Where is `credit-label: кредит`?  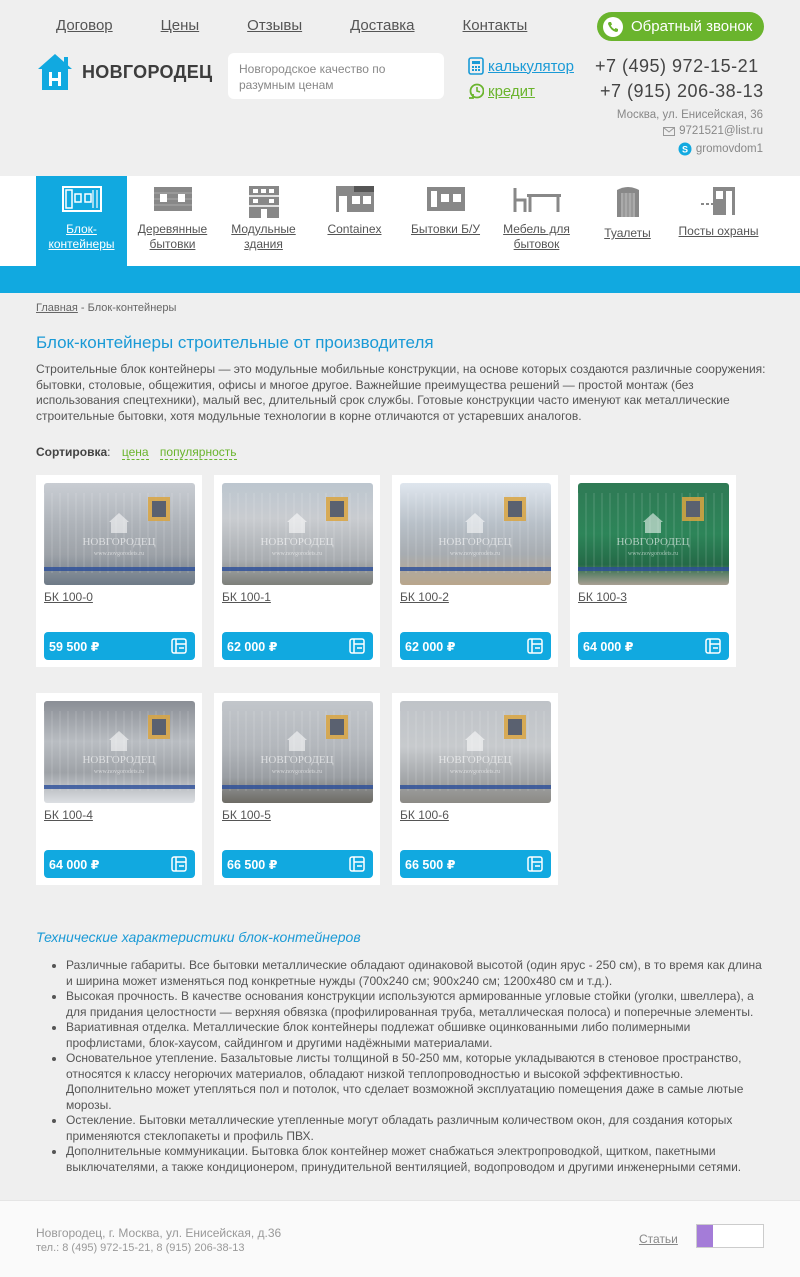
credit-label: кредит is located at coordinates (511, 91).